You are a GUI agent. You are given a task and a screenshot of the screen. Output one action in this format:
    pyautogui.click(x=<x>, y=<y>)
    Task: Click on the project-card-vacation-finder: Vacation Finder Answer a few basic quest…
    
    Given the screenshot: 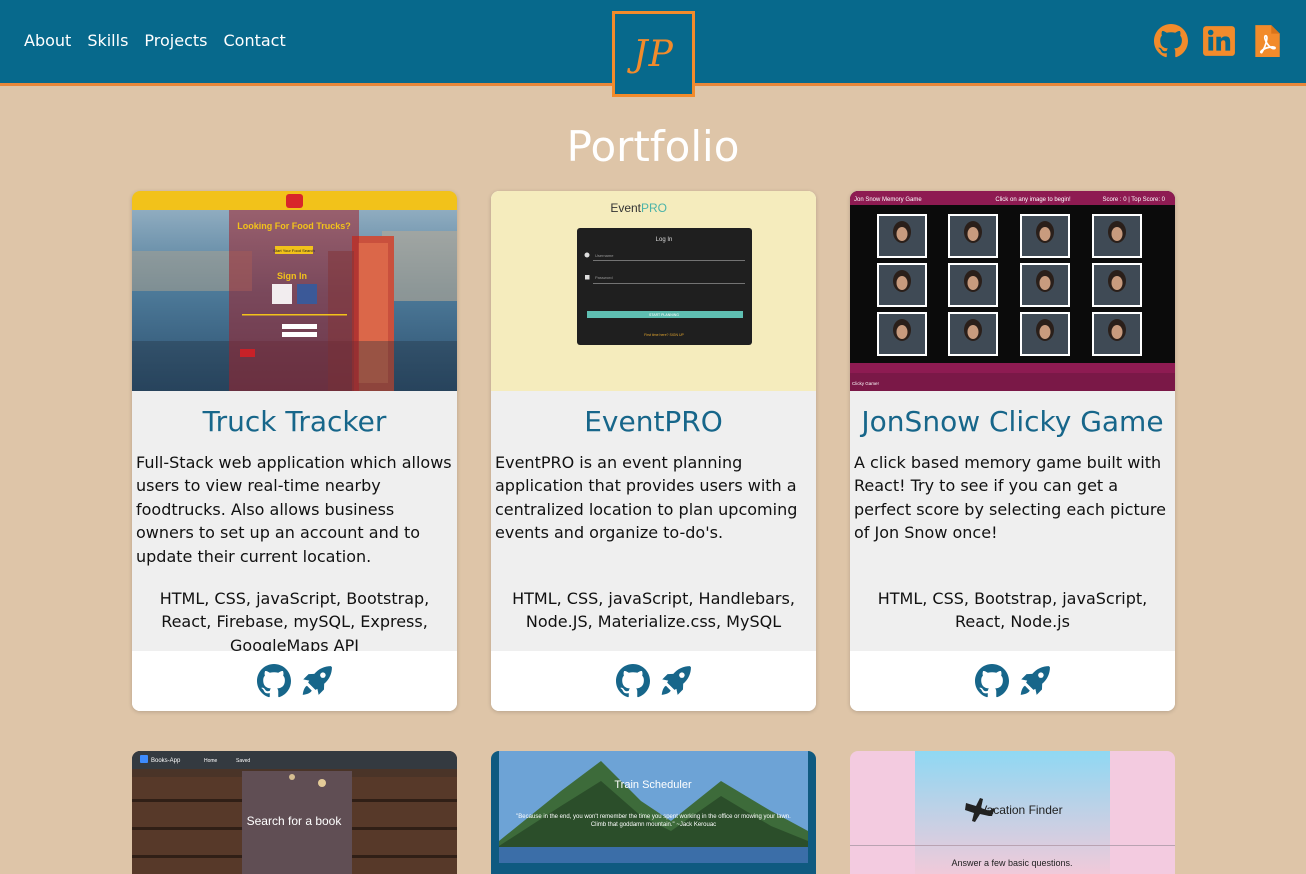 What is the action you would take?
    pyautogui.click(x=1012, y=812)
    